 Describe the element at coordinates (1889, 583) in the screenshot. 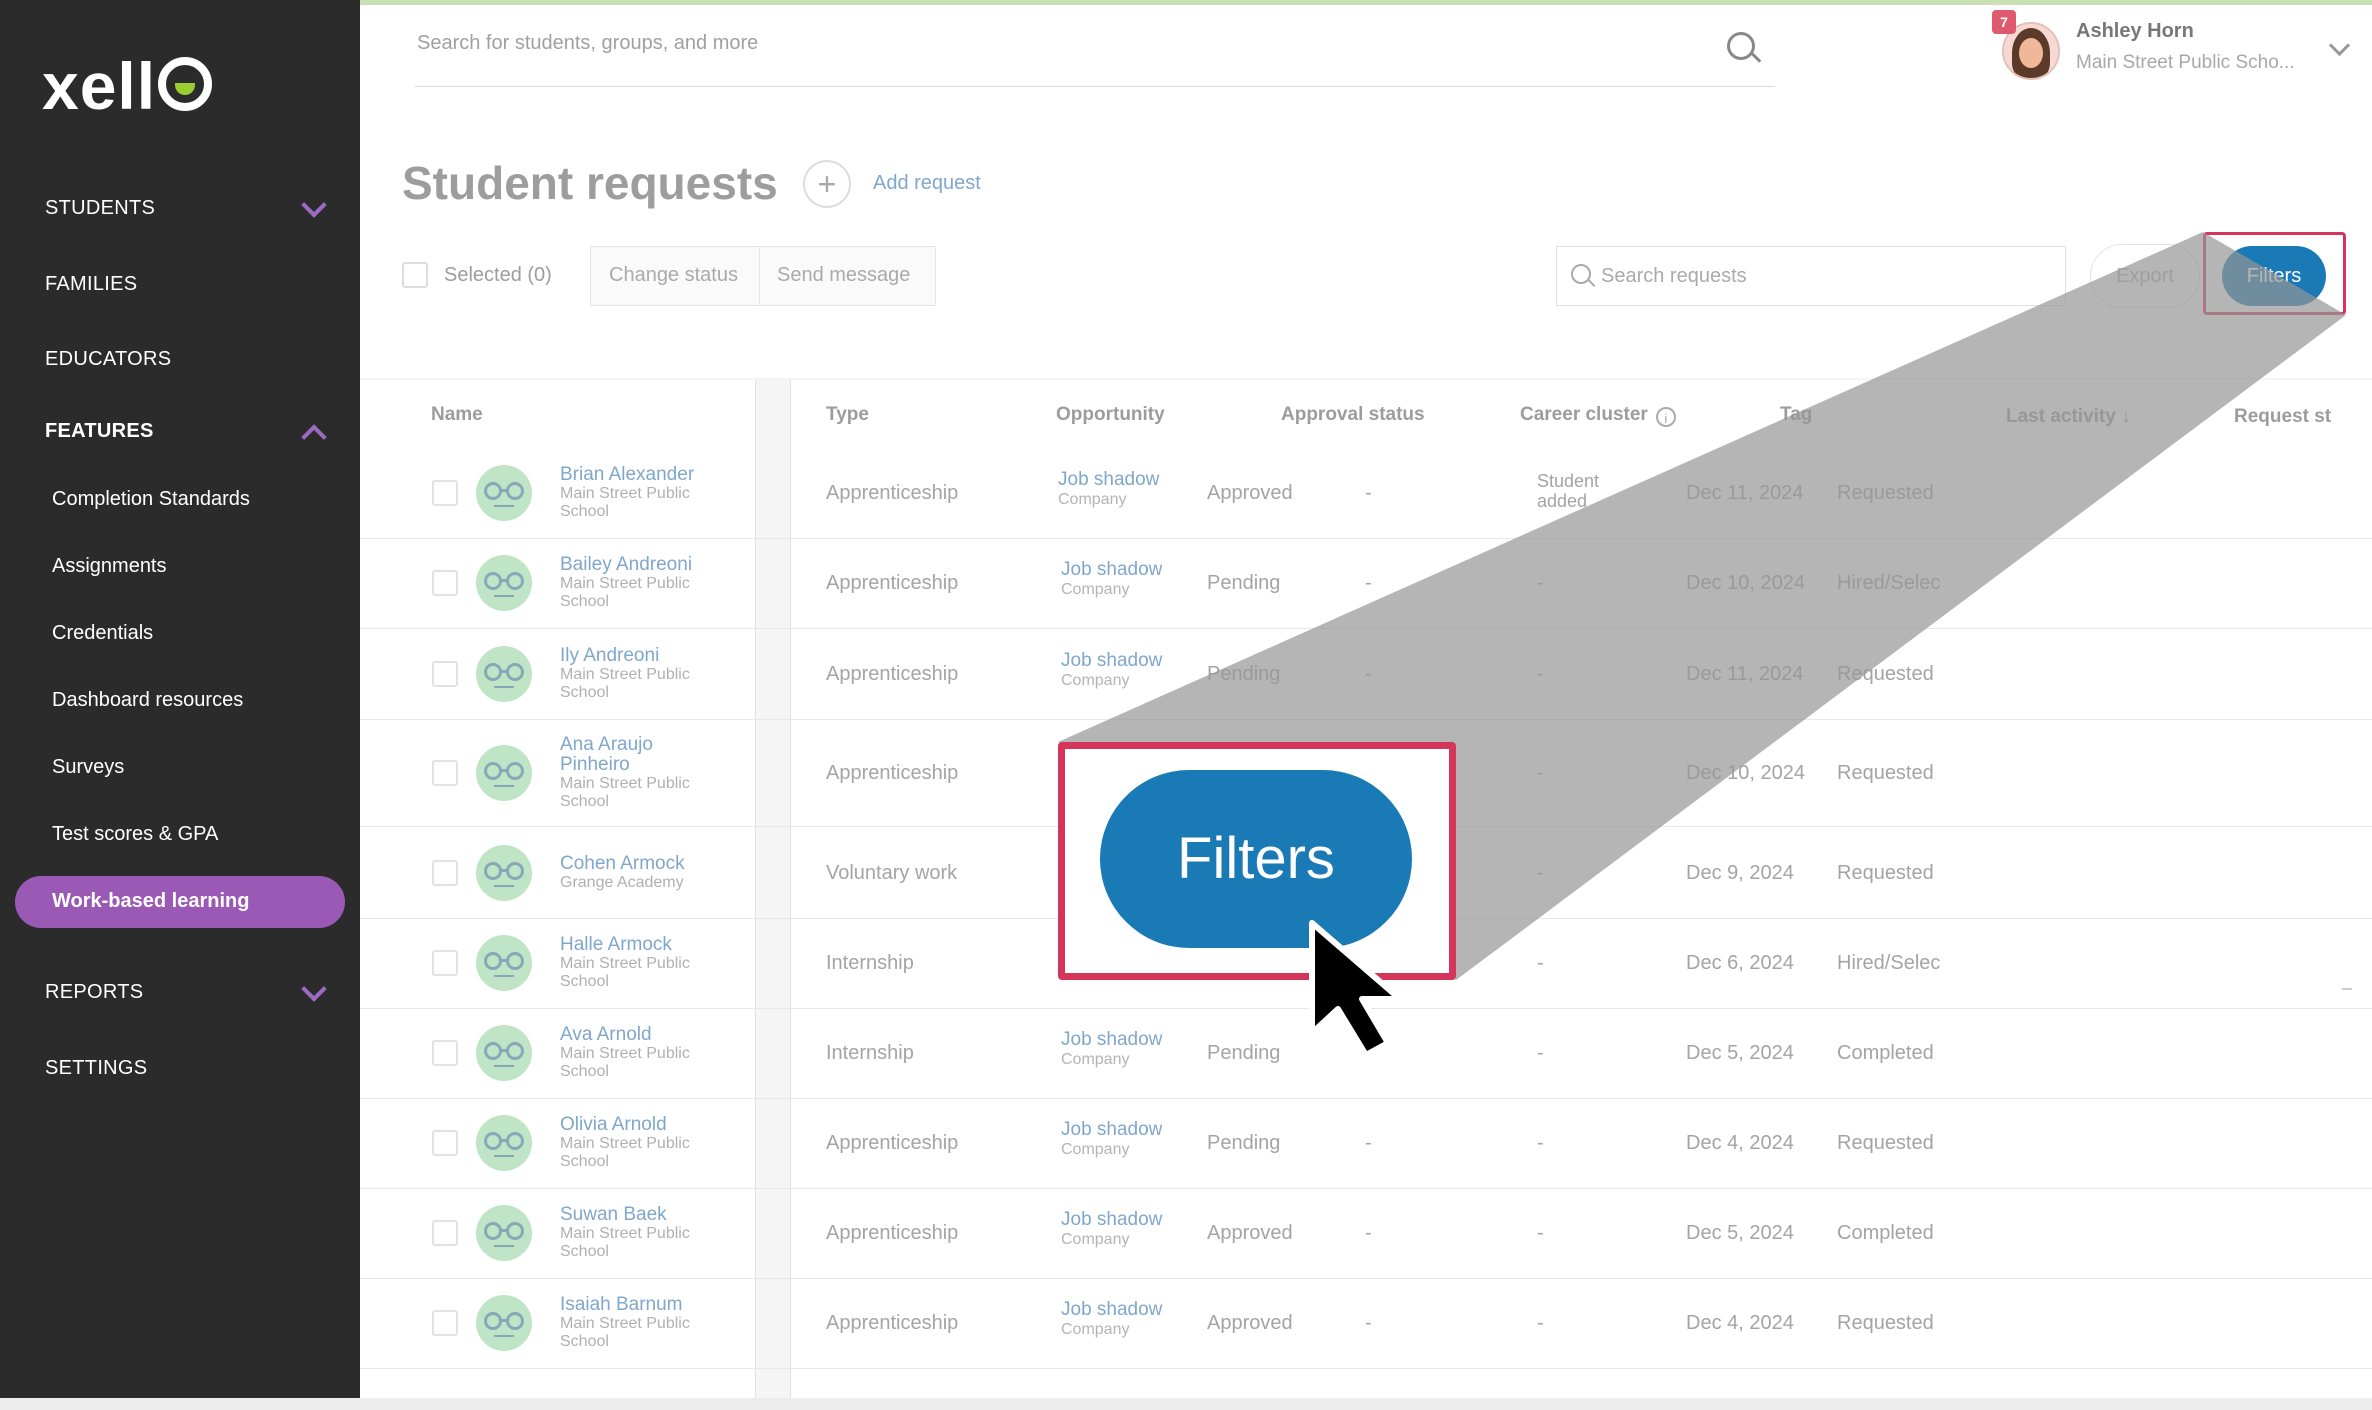

I see `request-status-cell: Hired/Selec` at that location.